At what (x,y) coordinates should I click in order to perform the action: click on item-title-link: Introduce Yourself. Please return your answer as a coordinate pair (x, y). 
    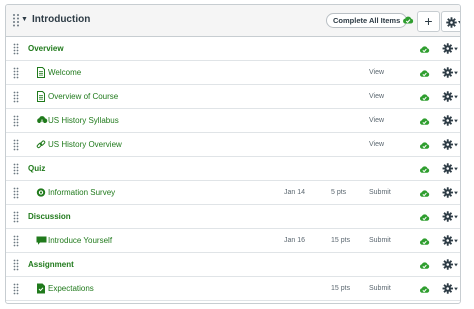
    Looking at the image, I should click on (80, 240).